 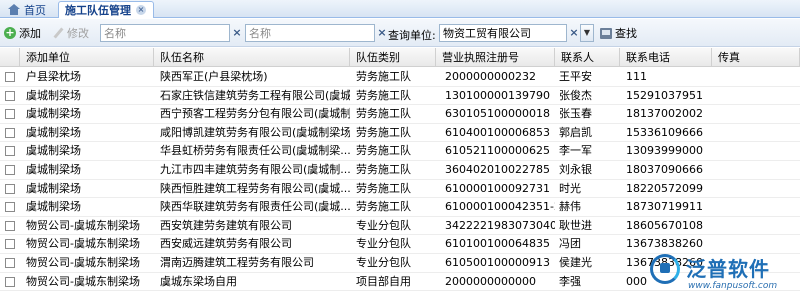 What do you see at coordinates (10, 57) in the screenshot?
I see `header-checkbox-col` at bounding box center [10, 57].